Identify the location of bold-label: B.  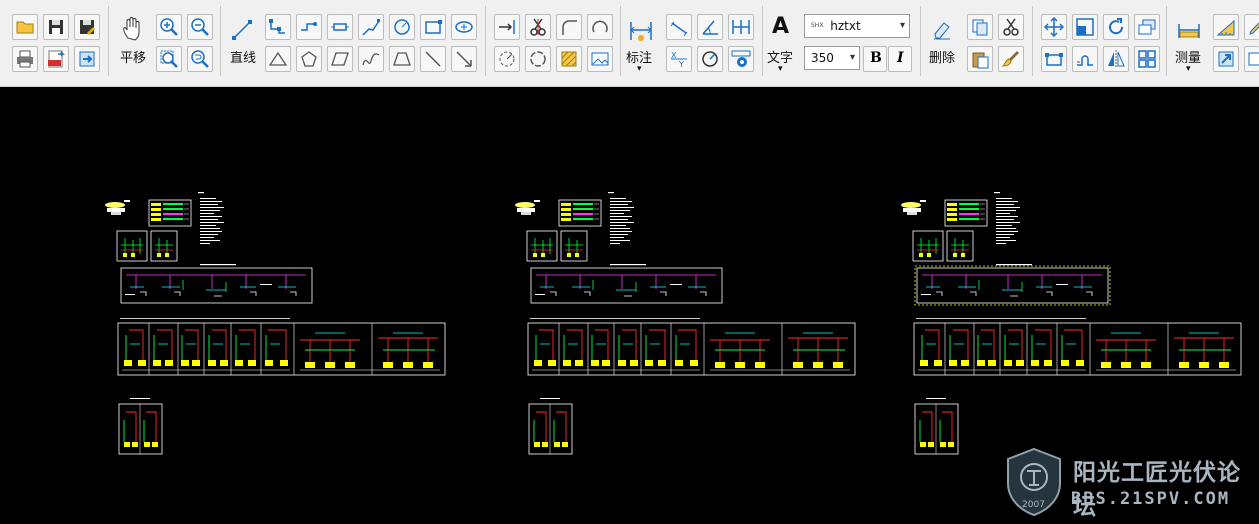
(876, 58).